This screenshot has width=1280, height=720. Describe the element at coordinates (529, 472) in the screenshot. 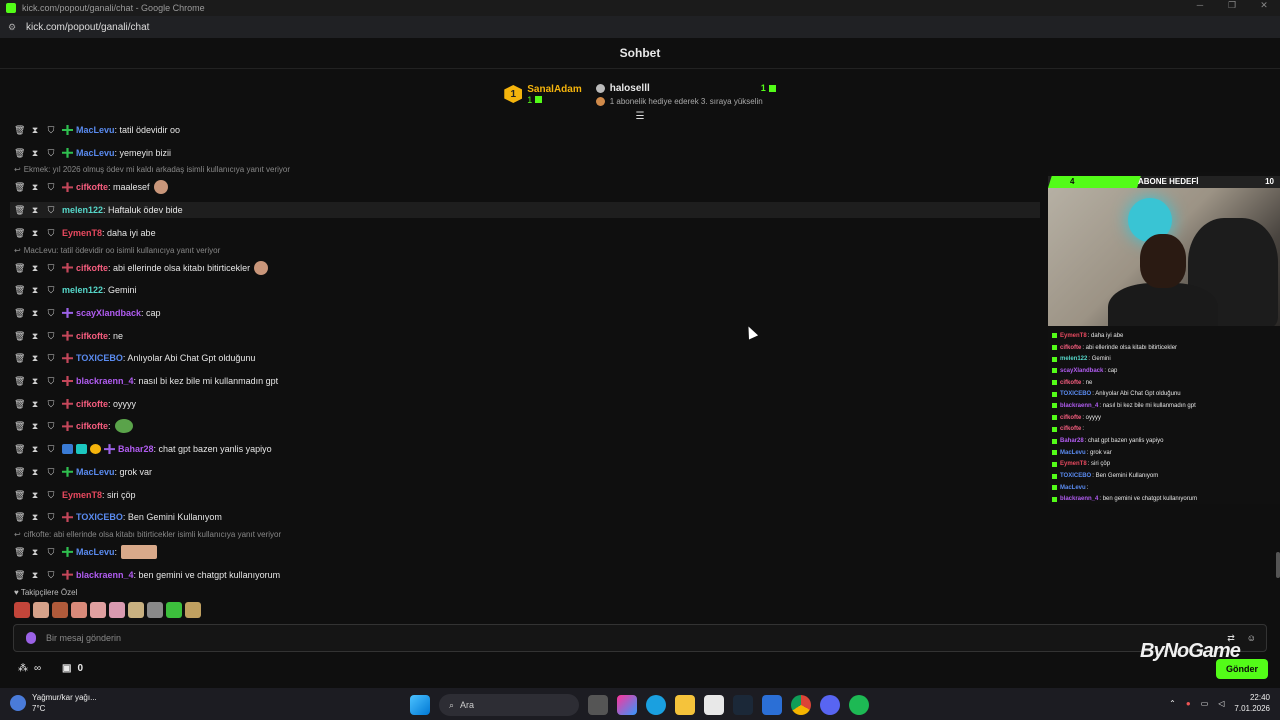

I see `chat-message: 🗑 ⧗ ⛉ MacLevu: grok var` at that location.